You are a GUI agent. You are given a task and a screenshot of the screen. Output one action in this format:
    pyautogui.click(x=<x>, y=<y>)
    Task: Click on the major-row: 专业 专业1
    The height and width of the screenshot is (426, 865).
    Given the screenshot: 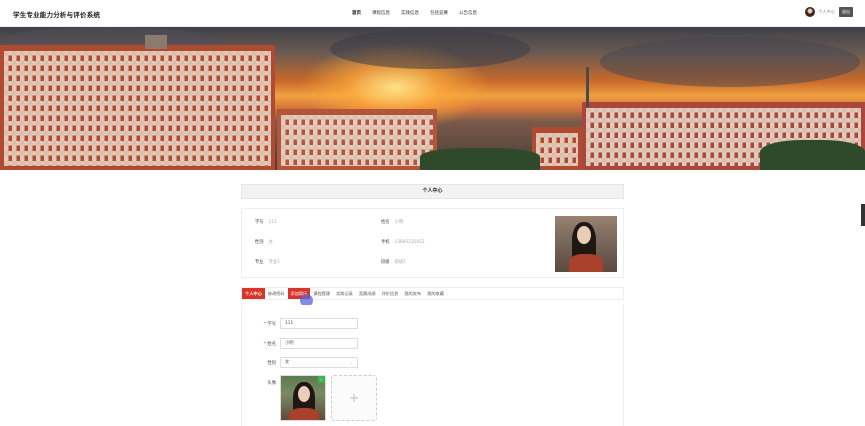 What is the action you would take?
    pyautogui.click(x=267, y=262)
    